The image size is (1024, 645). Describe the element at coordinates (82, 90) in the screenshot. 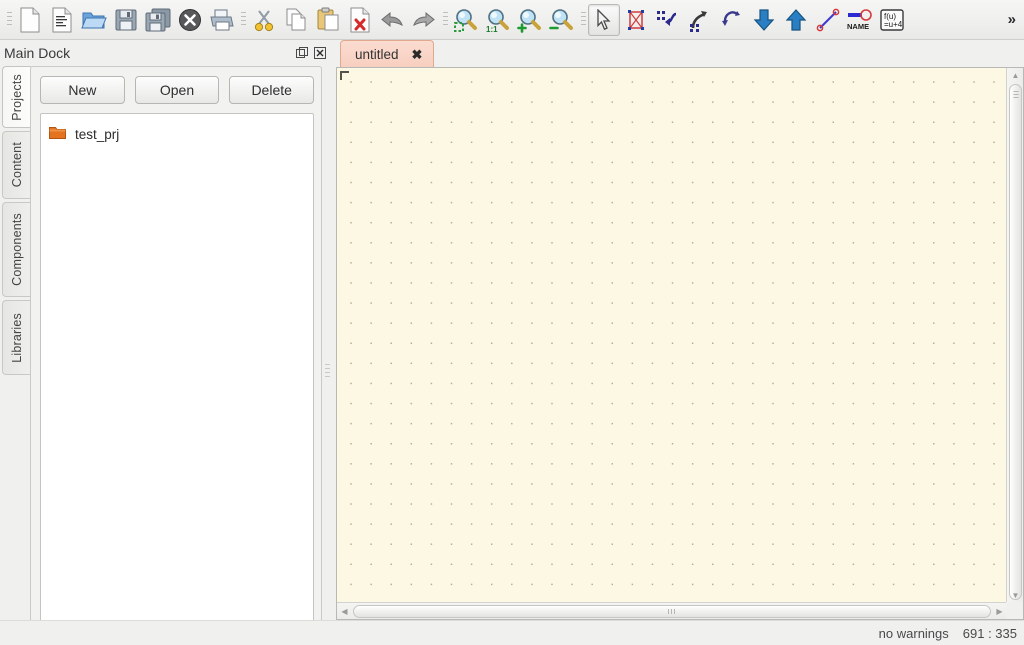

I see `new-project-button: New` at that location.